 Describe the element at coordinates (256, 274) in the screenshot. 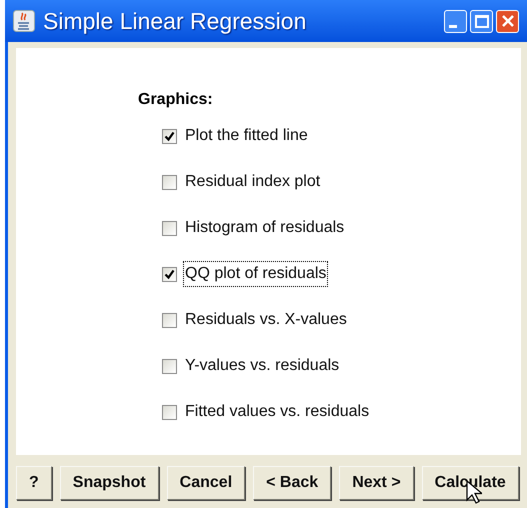

I see `option-label: QQ plot of residuals` at that location.